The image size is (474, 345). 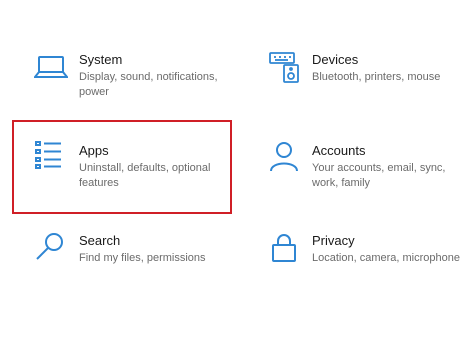 What do you see at coordinates (376, 77) in the screenshot?
I see `tile-description: Bluetooth, printers, mouse` at bounding box center [376, 77].